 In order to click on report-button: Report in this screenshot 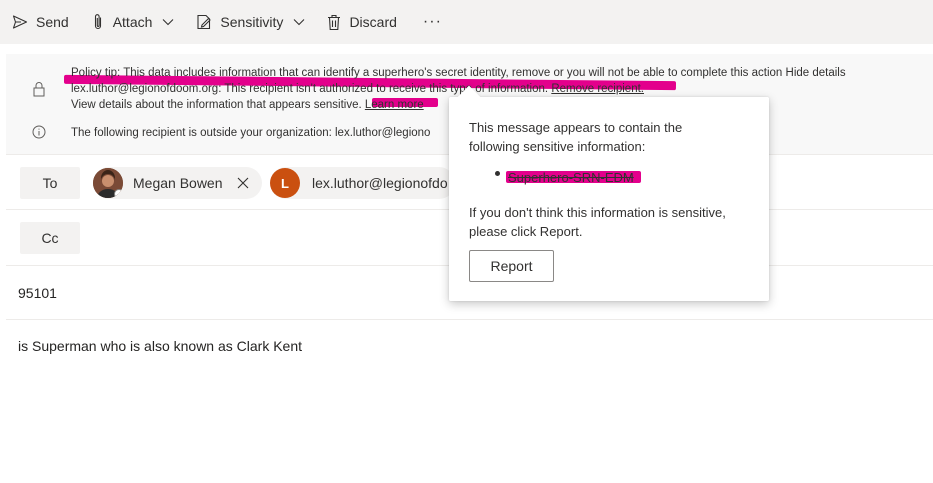, I will do `click(511, 266)`.